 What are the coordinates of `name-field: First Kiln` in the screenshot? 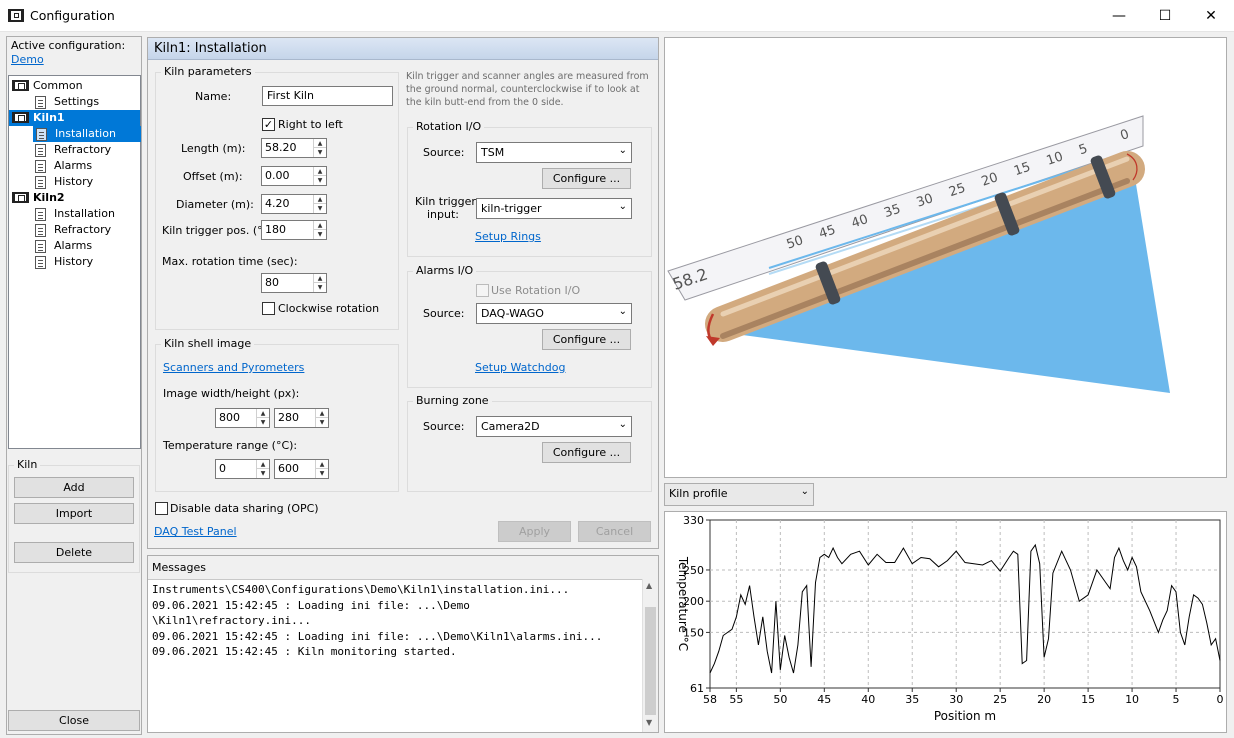 It's located at (327, 96).